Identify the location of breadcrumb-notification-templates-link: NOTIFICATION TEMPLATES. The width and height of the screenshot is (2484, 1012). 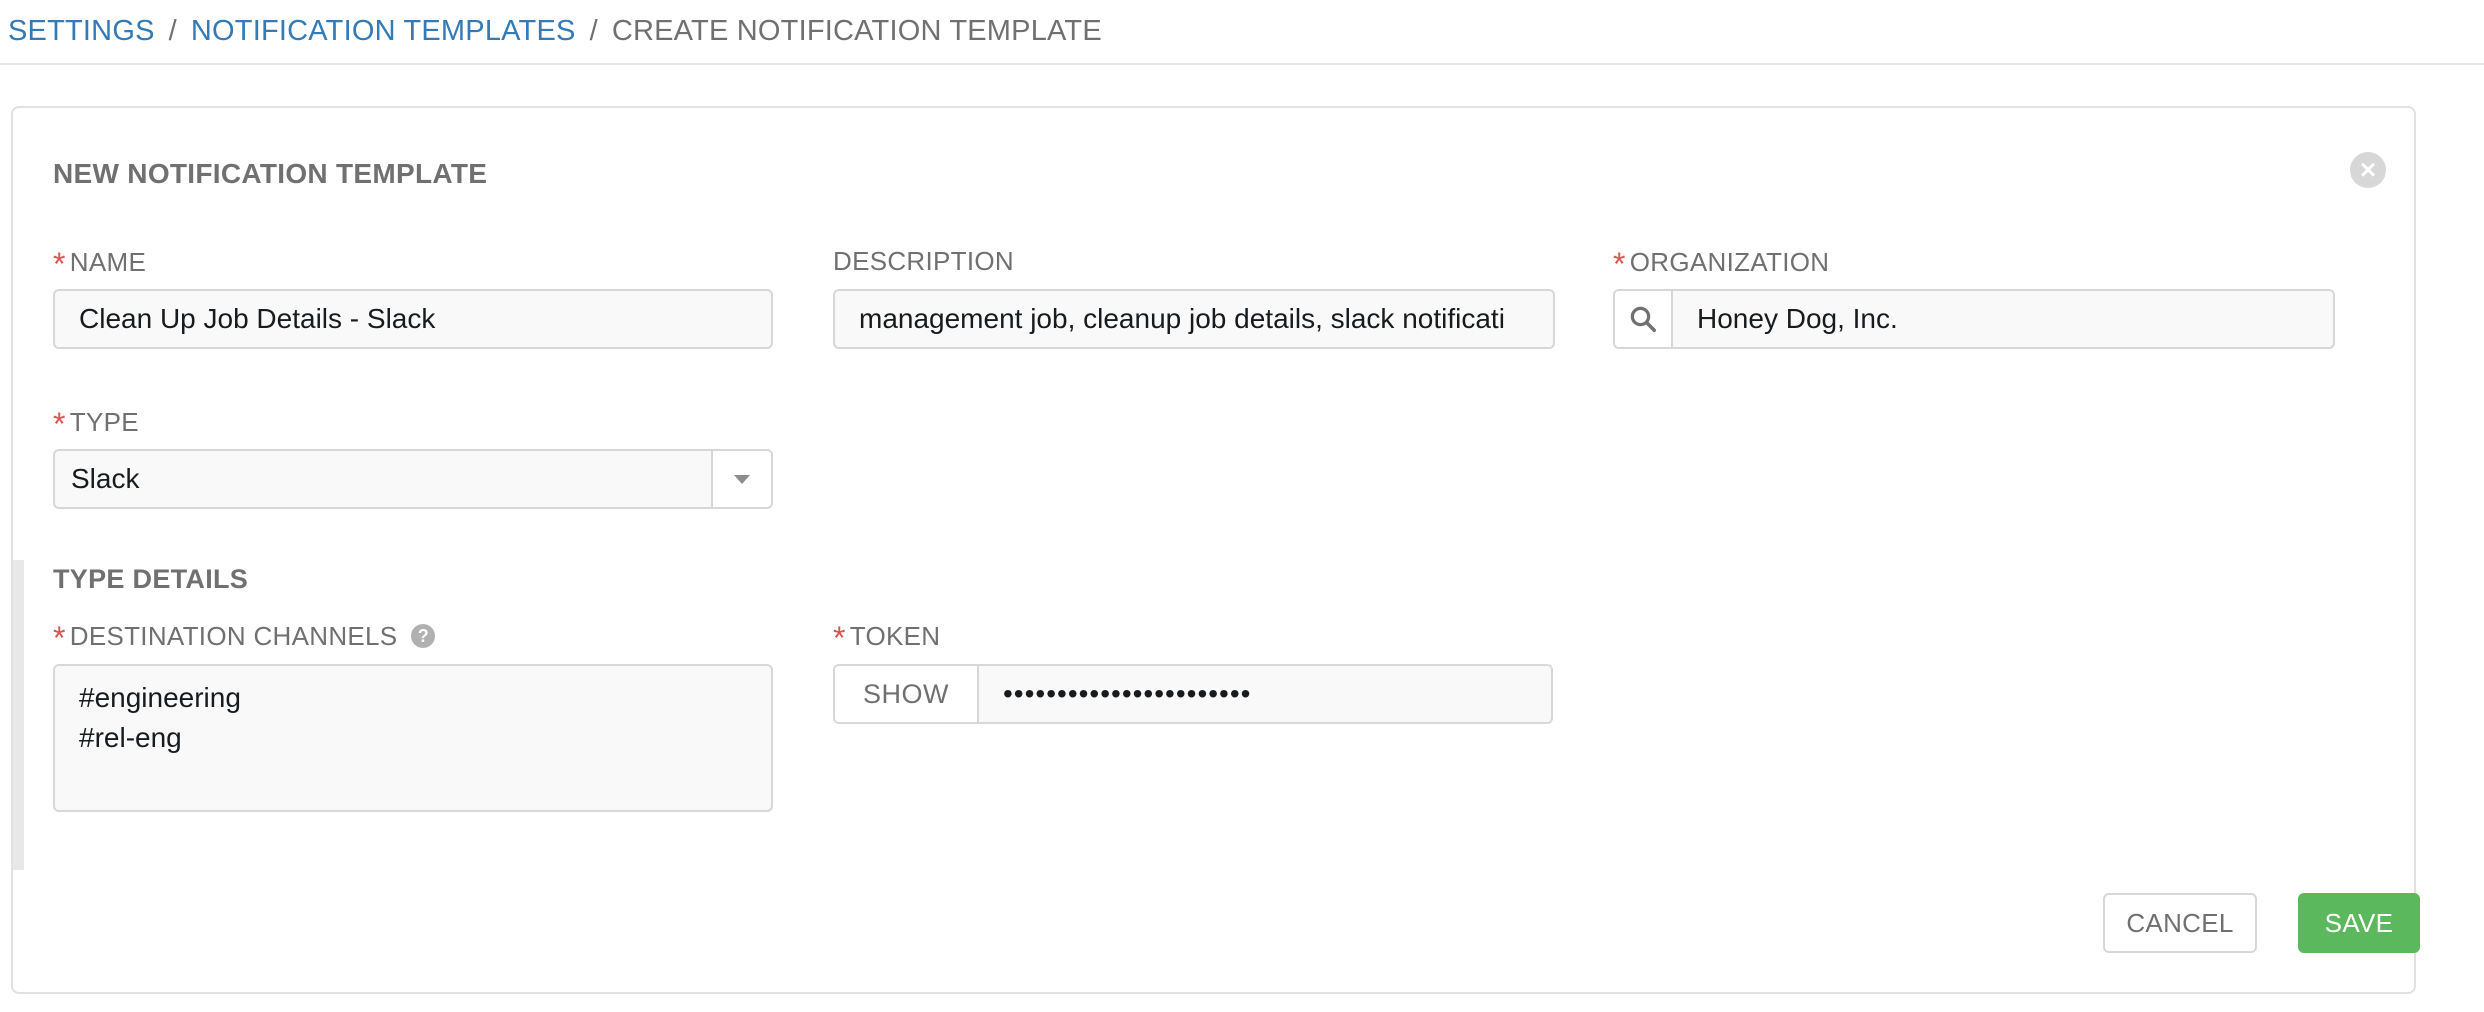
(383, 31).